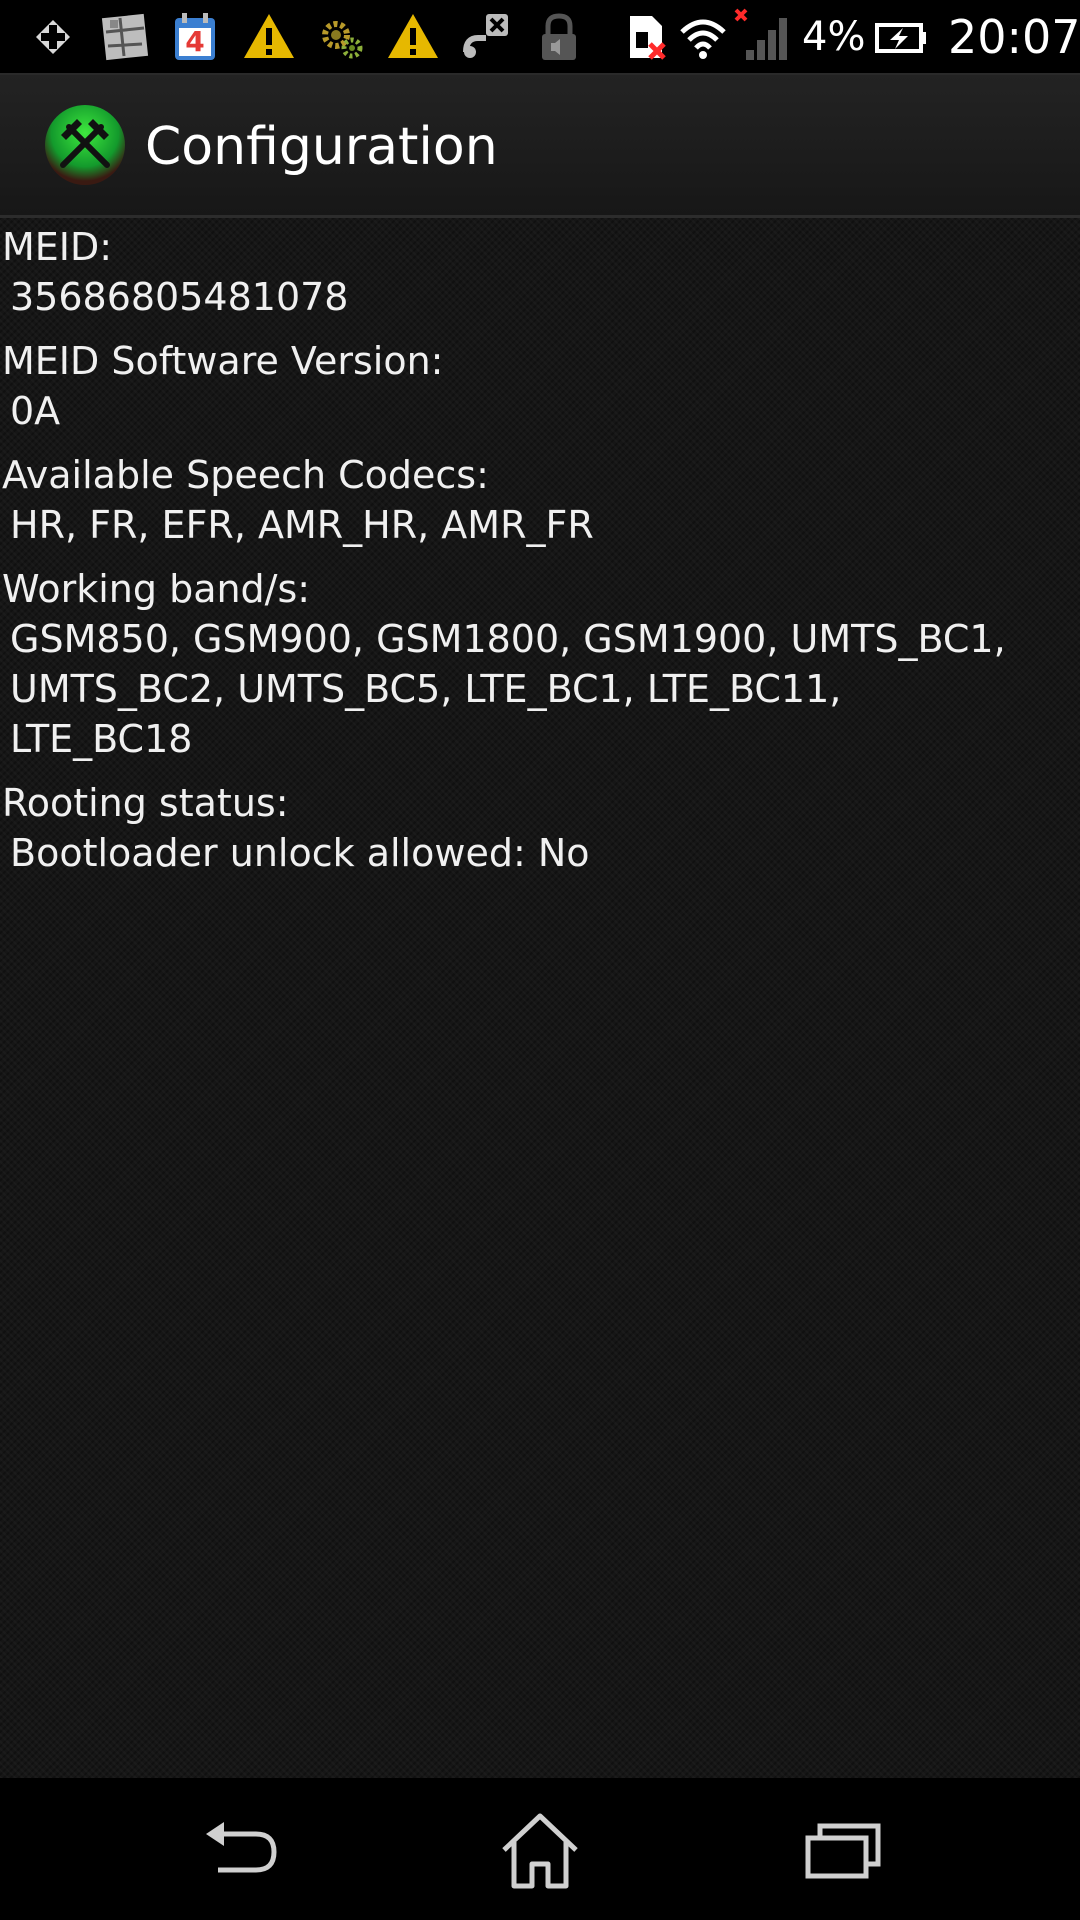 The height and width of the screenshot is (1920, 1080). What do you see at coordinates (195, 41) in the screenshot?
I see `calendar-day: 4` at bounding box center [195, 41].